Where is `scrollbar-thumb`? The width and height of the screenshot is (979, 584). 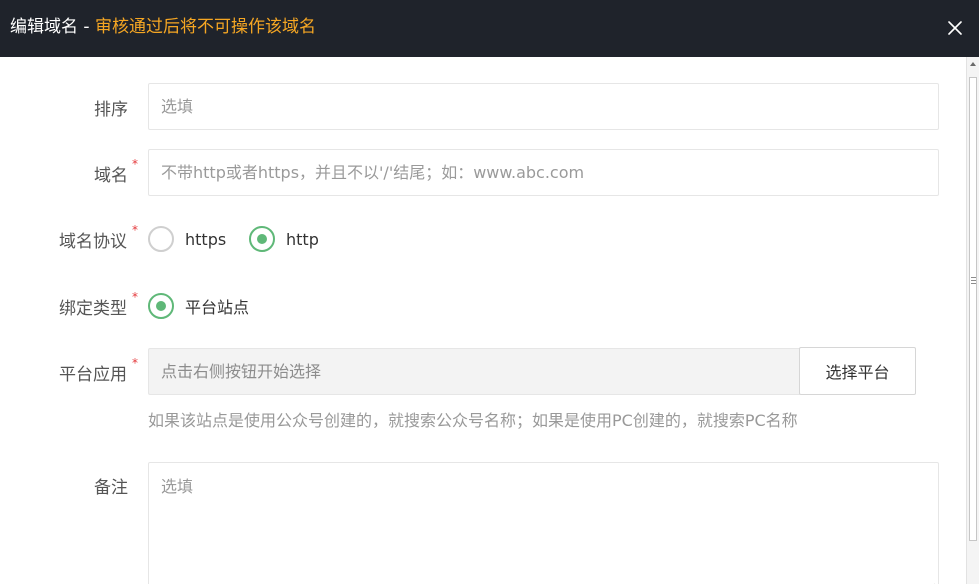 scrollbar-thumb is located at coordinates (973, 309).